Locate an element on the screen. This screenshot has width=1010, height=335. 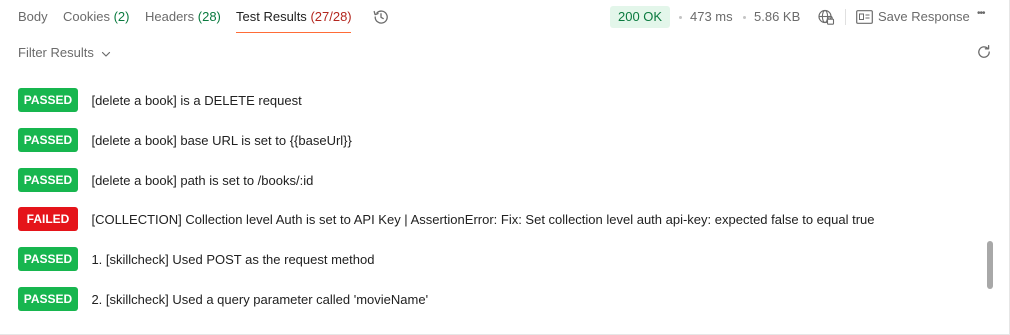
tab-headers: Headers (28) is located at coordinates (183, 16).